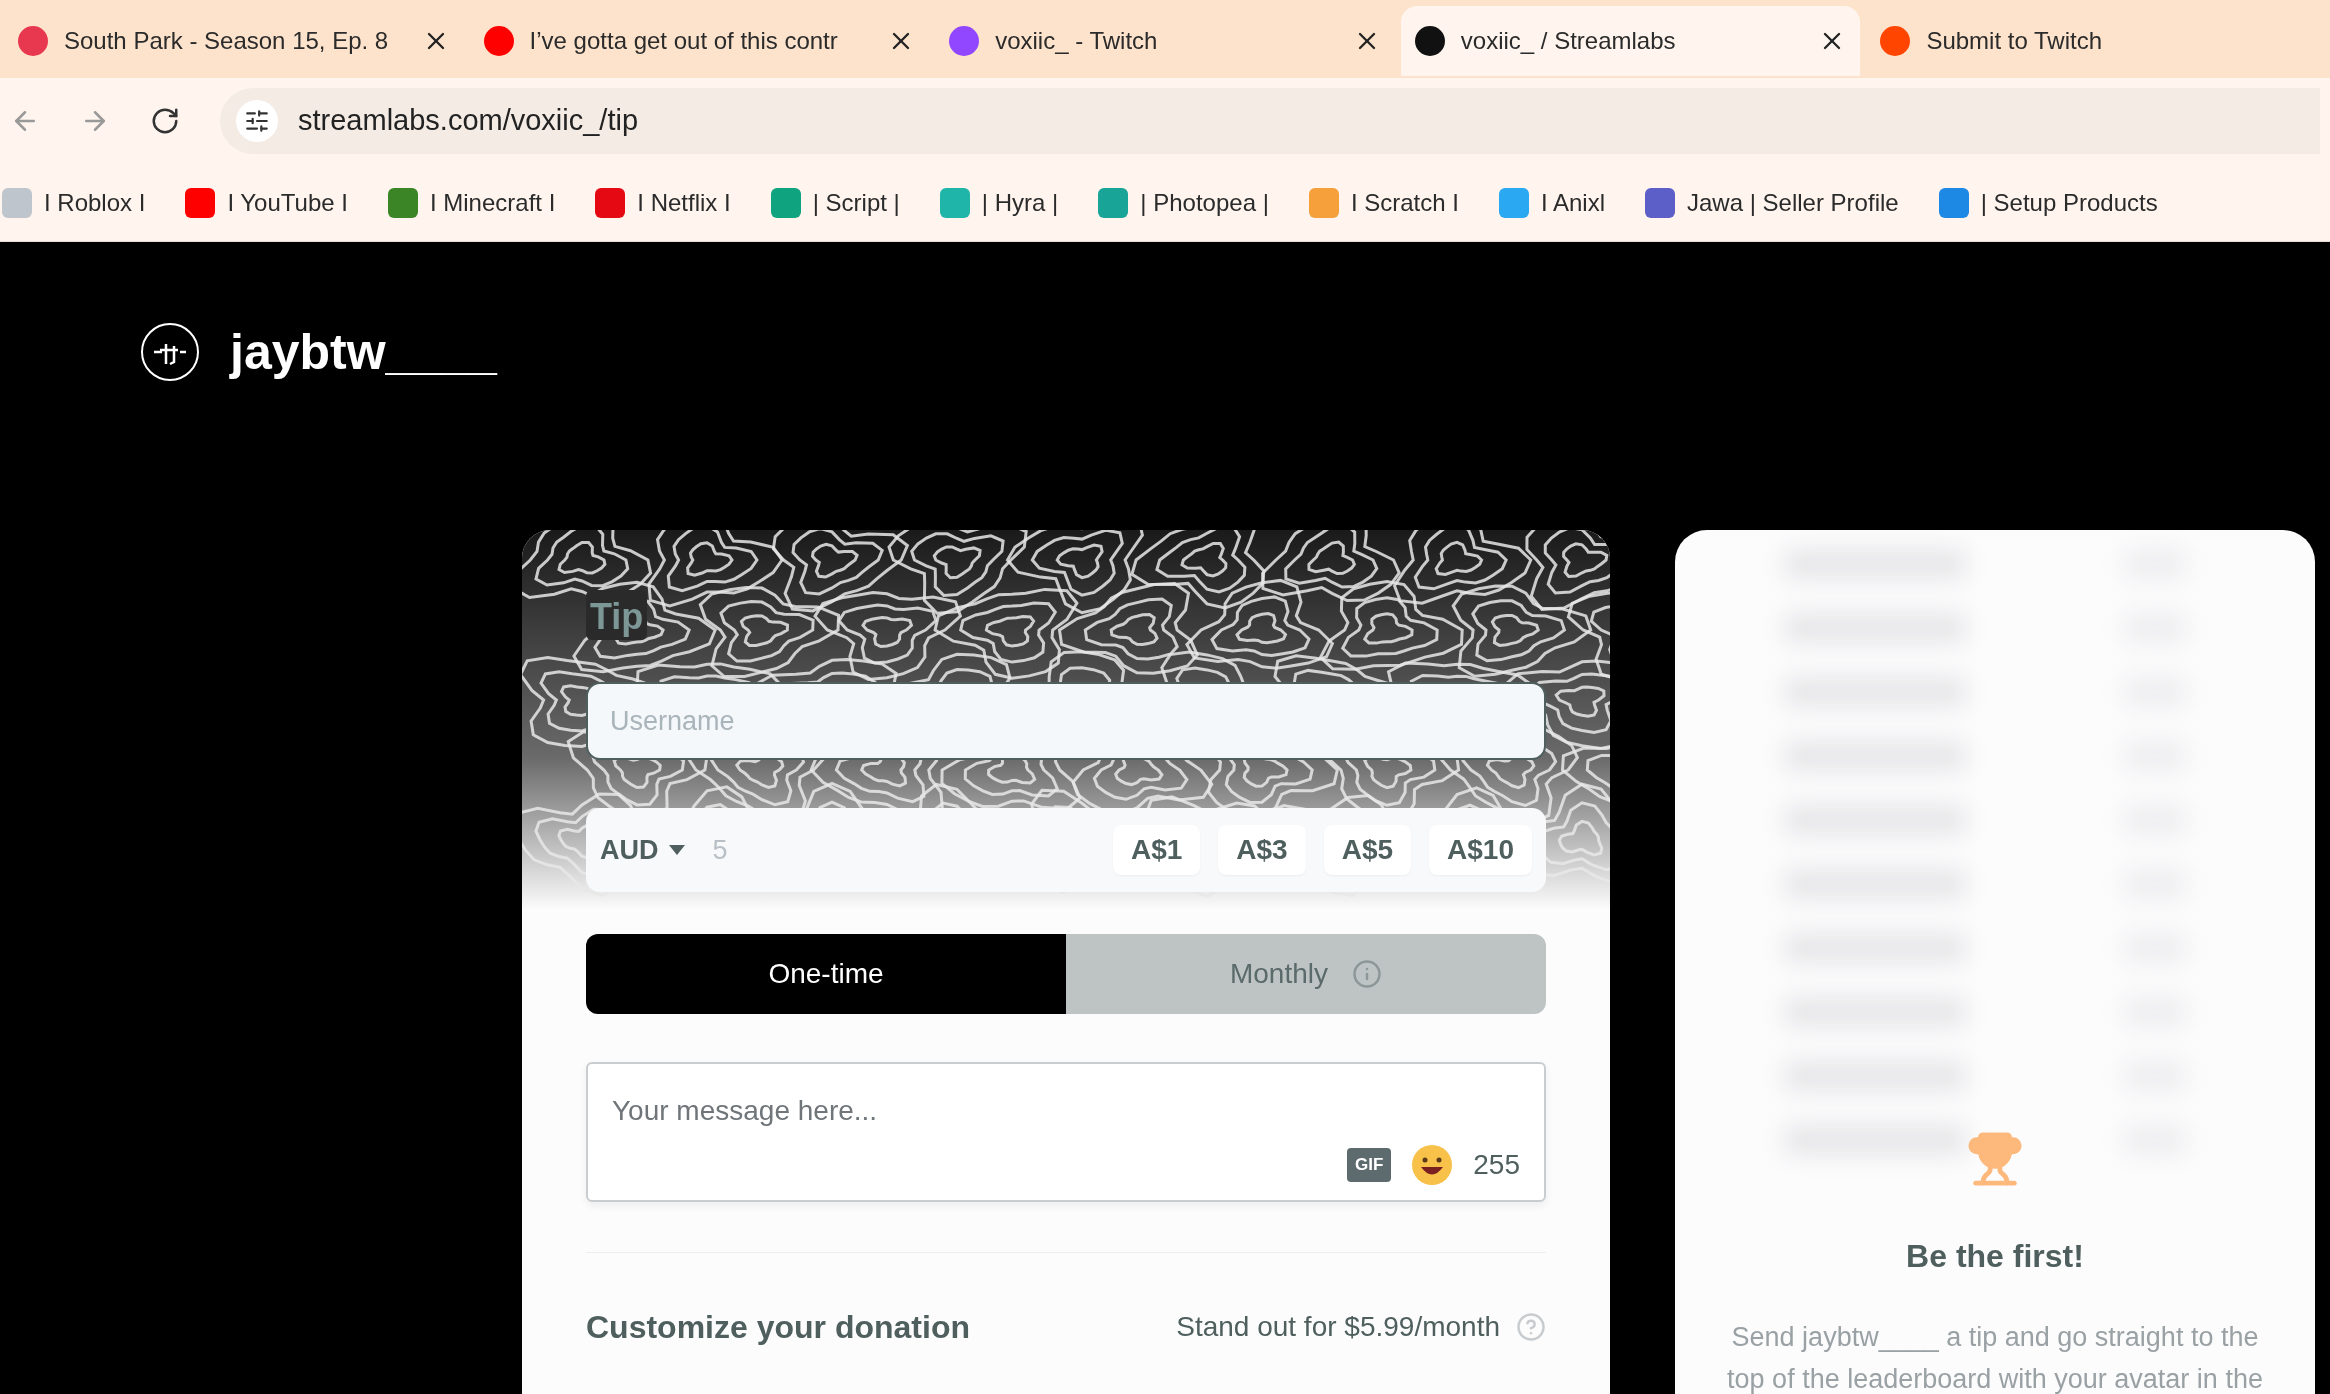 Image resolution: width=2330 pixels, height=1394 pixels. I want to click on bookmark-item: I Roblox I, so click(74, 202).